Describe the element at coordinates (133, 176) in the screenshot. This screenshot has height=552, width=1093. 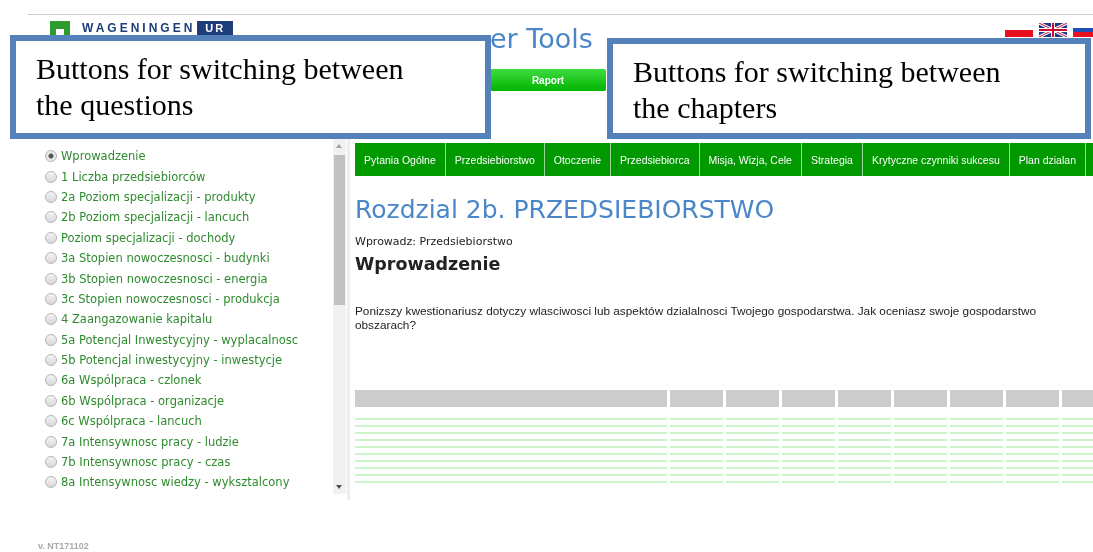
I see `question-label: 1 Liczba przedsiebiorców` at that location.